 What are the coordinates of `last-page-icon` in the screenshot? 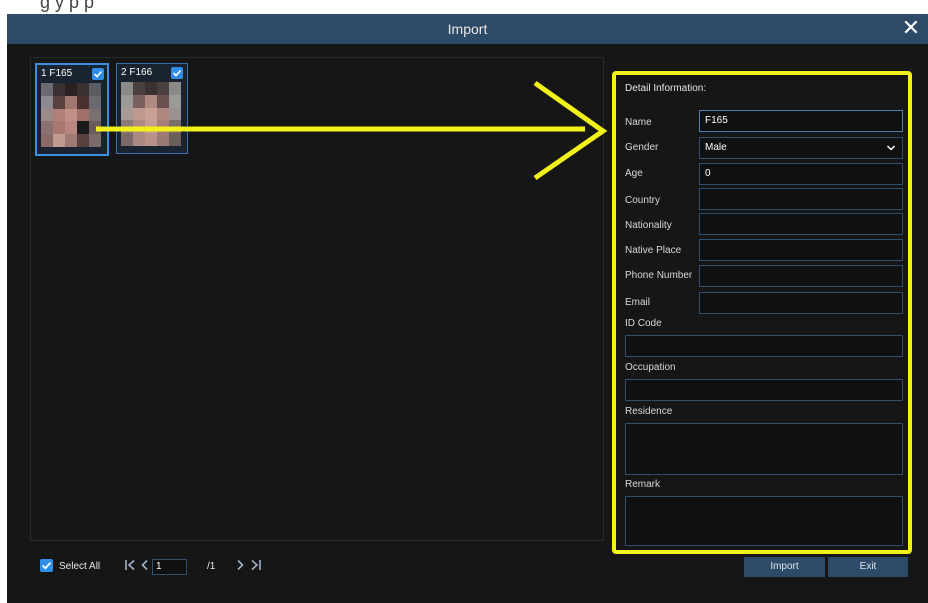 It's located at (256, 566).